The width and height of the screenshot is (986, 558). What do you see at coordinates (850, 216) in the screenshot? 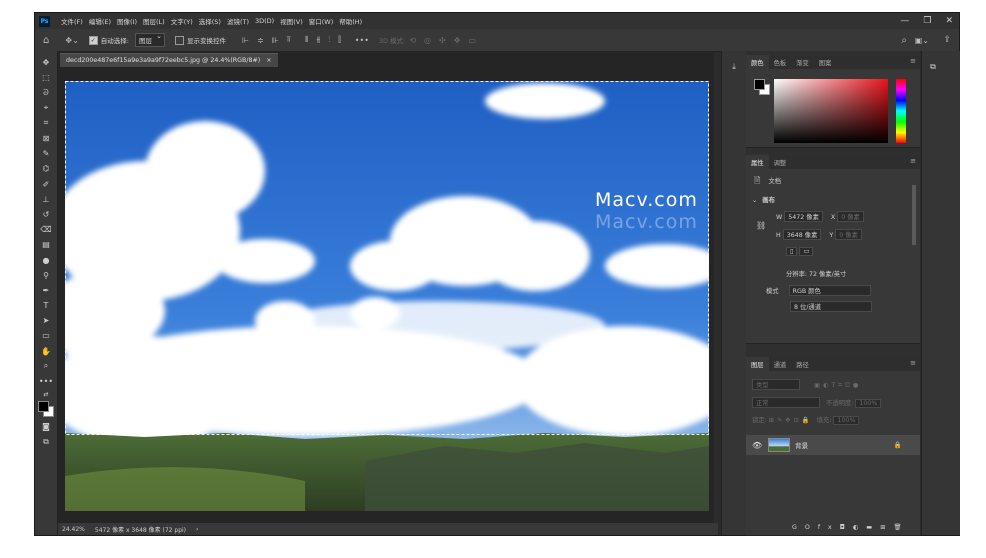
I see `x-field: 0 像素` at bounding box center [850, 216].